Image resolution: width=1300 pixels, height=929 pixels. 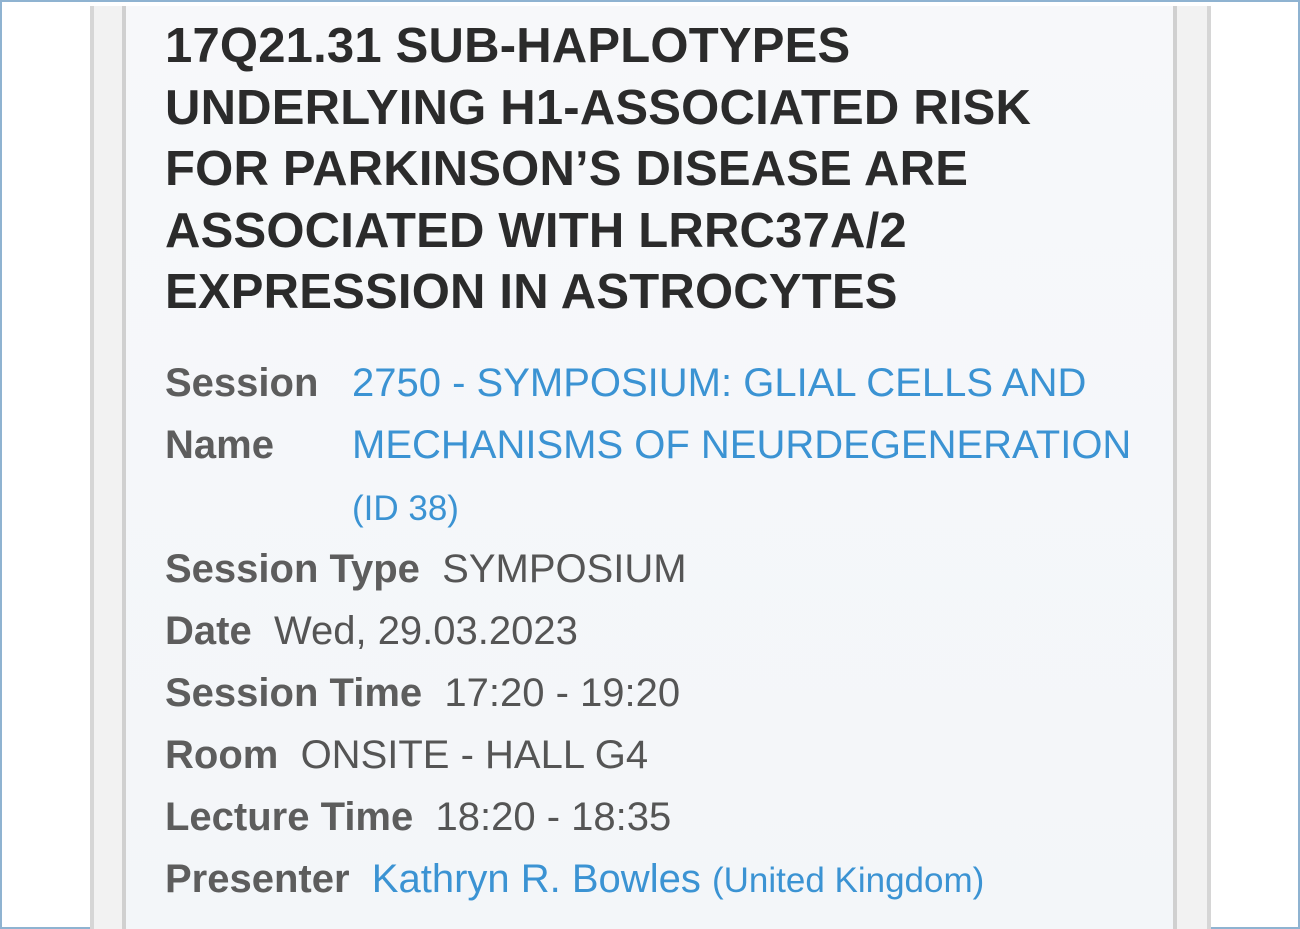 What do you see at coordinates (257, 879) in the screenshot?
I see `presenter-label: Presenter` at bounding box center [257, 879].